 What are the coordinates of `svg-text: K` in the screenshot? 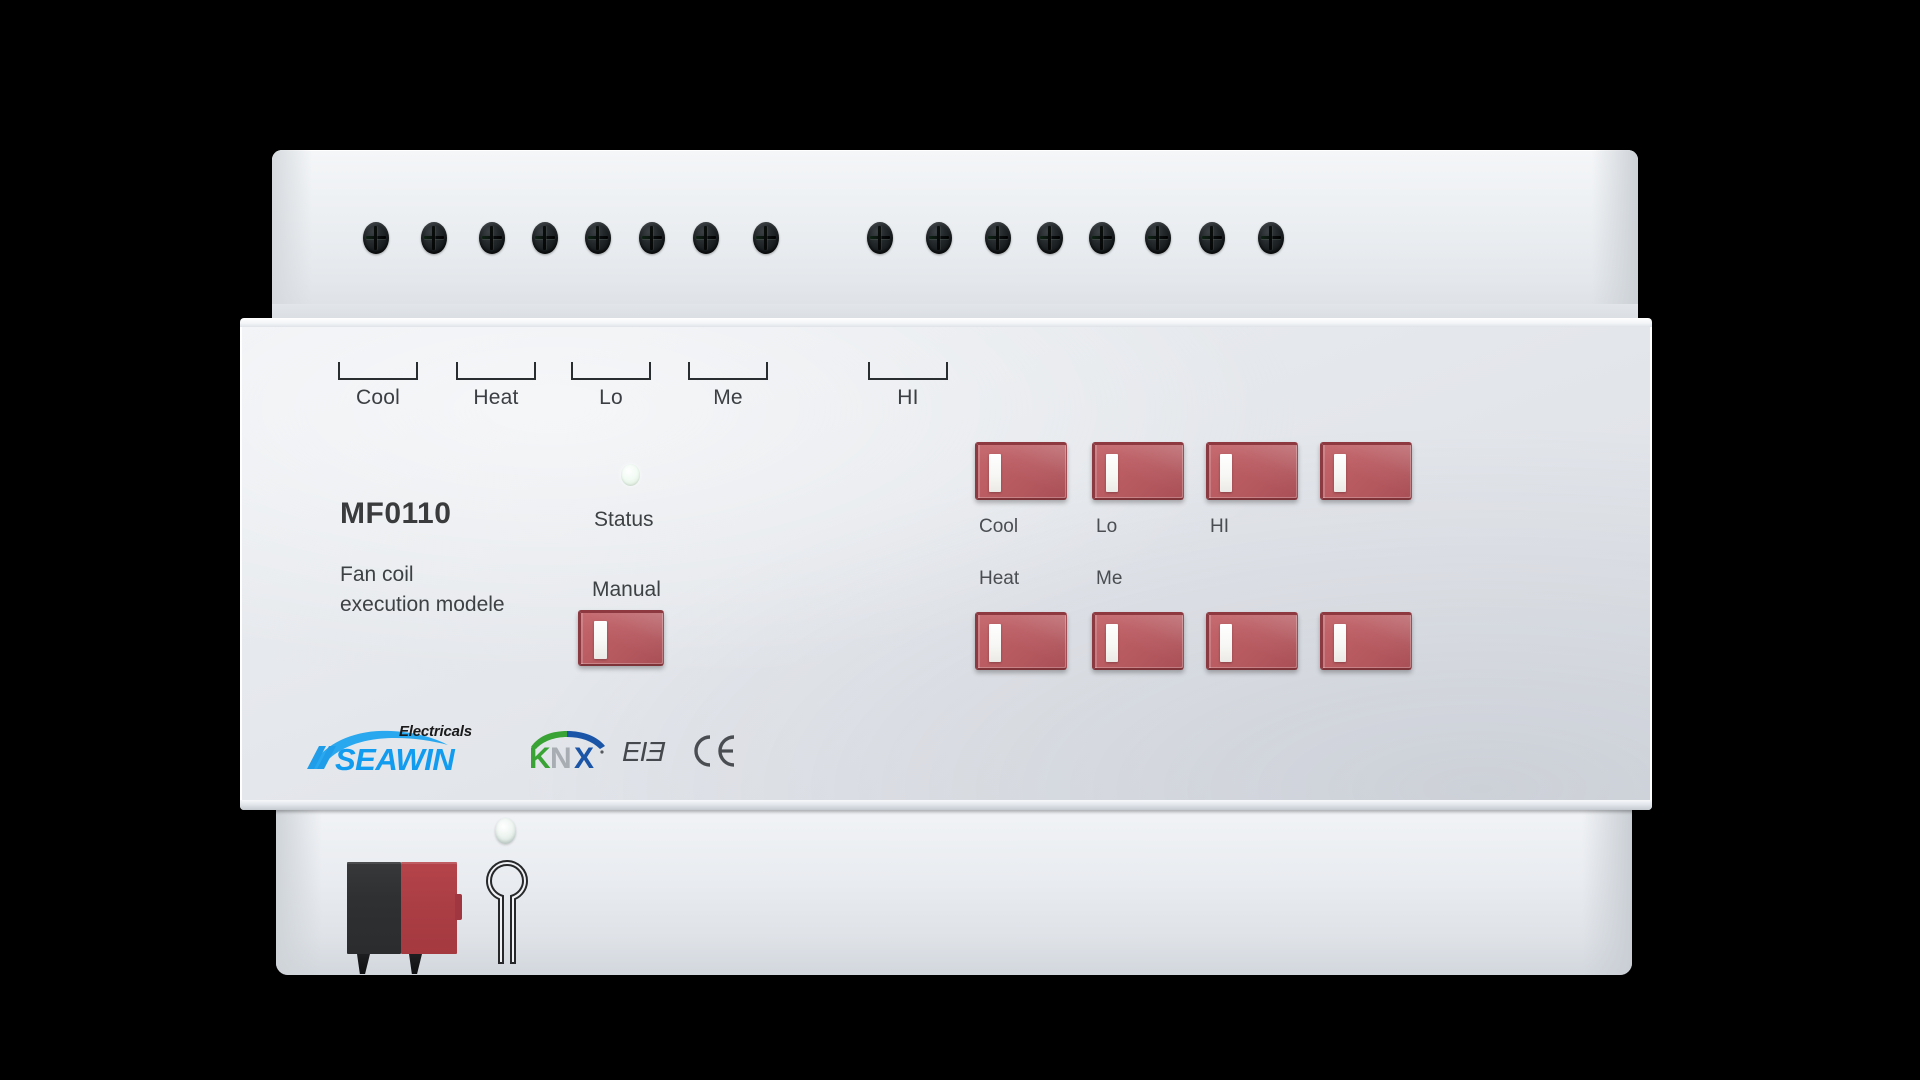 It's located at (540, 757).